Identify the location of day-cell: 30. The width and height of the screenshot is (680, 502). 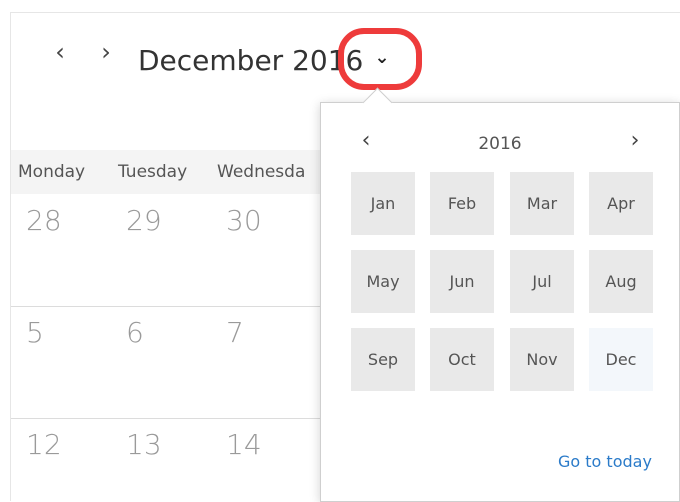
(244, 220).